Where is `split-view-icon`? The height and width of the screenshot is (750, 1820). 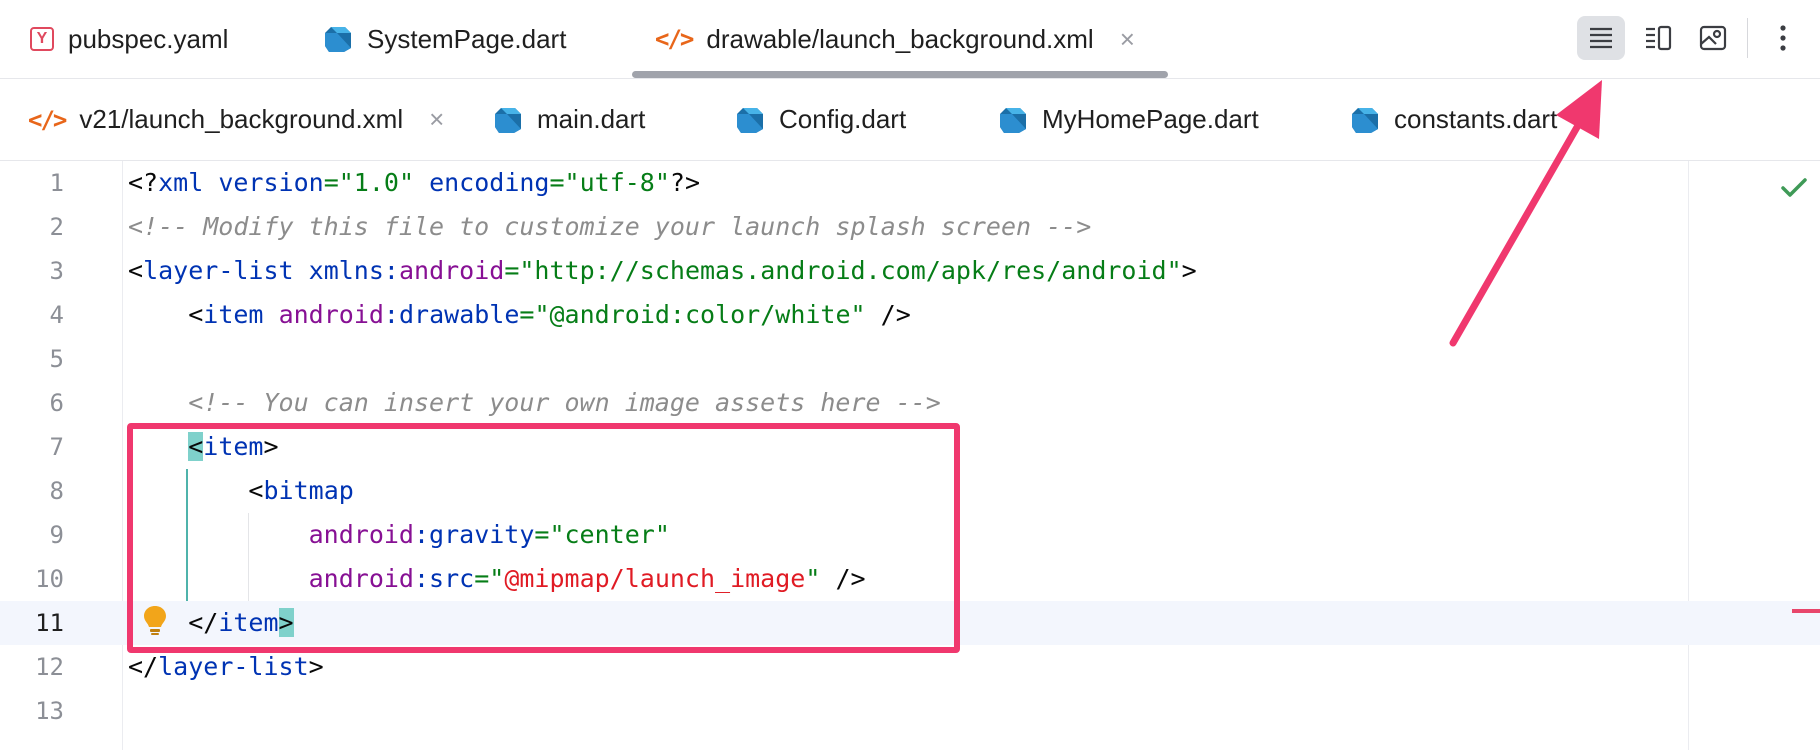
split-view-icon is located at coordinates (1659, 38).